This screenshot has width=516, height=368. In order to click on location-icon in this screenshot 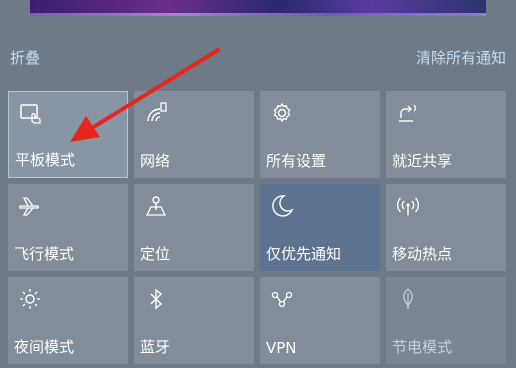, I will do `click(156, 206)`.